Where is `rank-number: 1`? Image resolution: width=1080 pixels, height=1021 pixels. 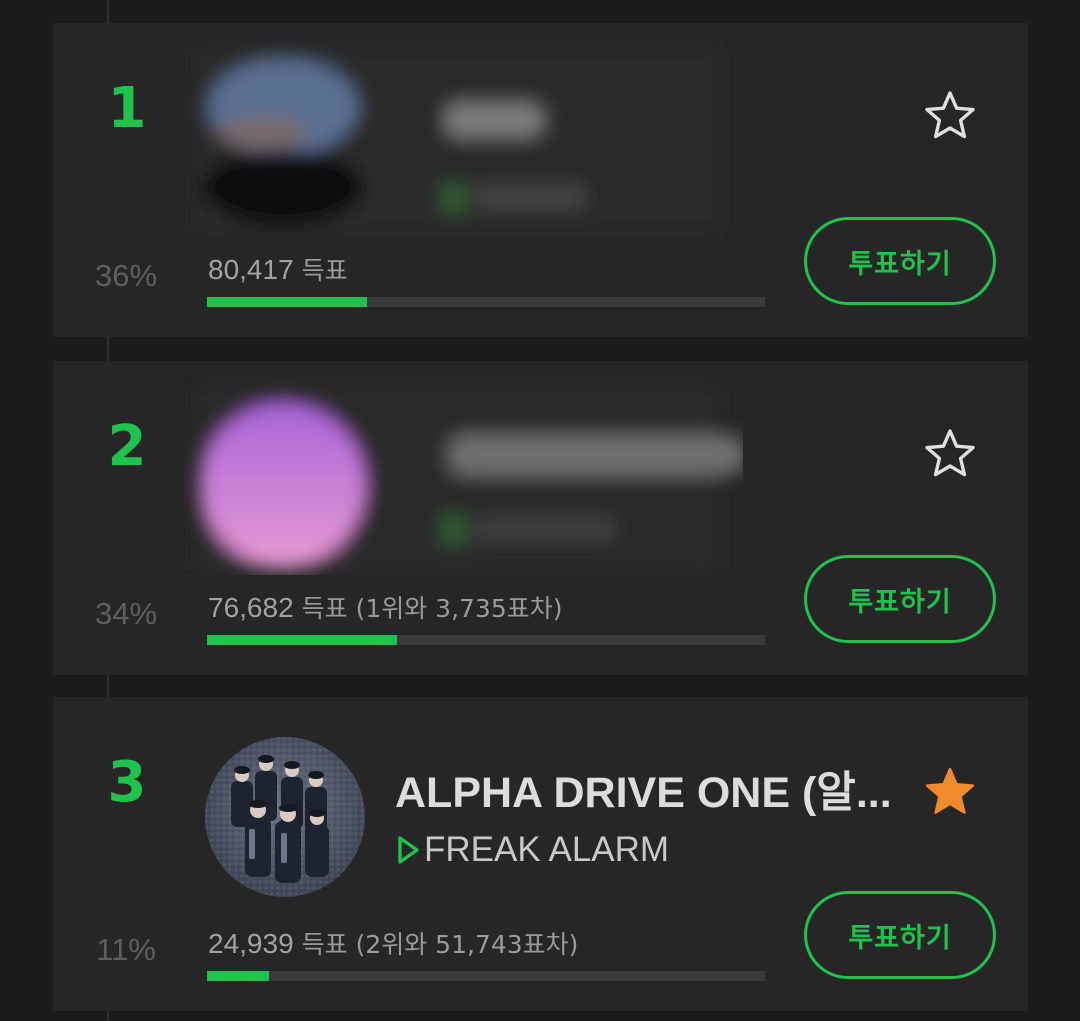 rank-number: 1 is located at coordinates (127, 108).